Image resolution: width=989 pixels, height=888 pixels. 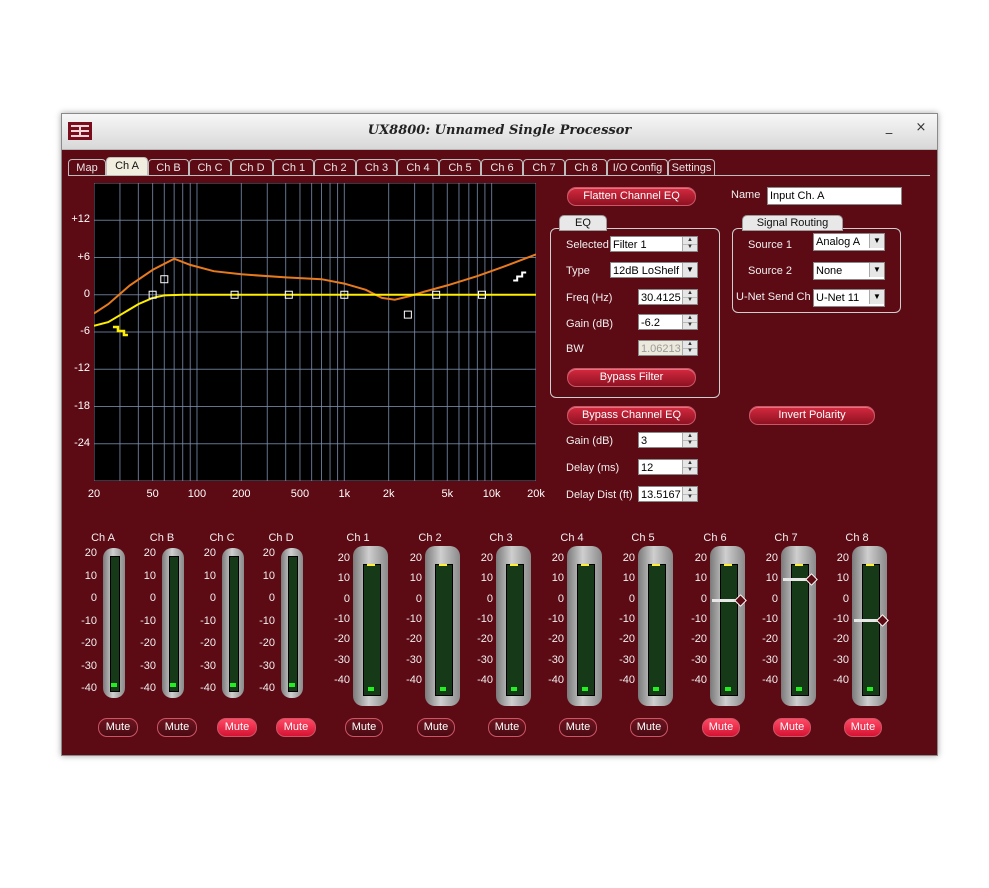 I want to click on tab-ch-3: Ch 3, so click(x=376, y=167).